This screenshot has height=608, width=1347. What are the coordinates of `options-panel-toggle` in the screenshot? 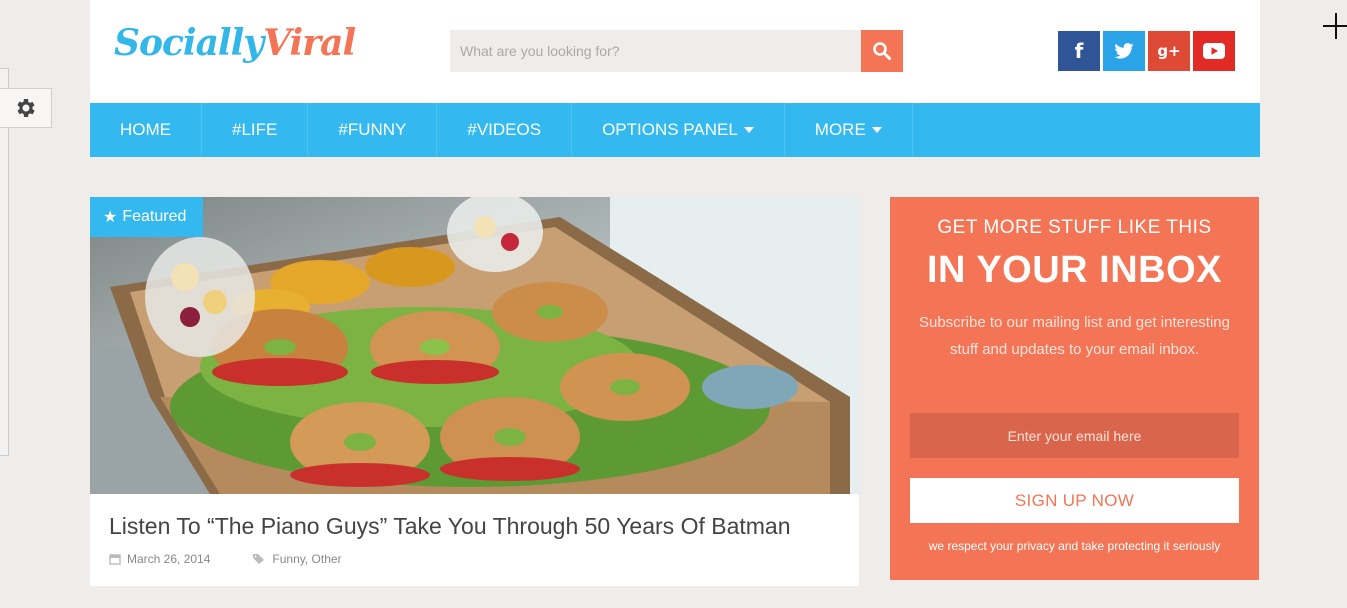 It's located at (26, 108).